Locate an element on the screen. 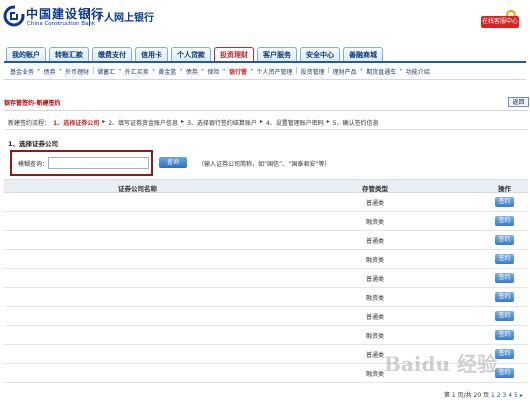 The image size is (530, 405). col-header-type: 存管类型 is located at coordinates (375, 189).